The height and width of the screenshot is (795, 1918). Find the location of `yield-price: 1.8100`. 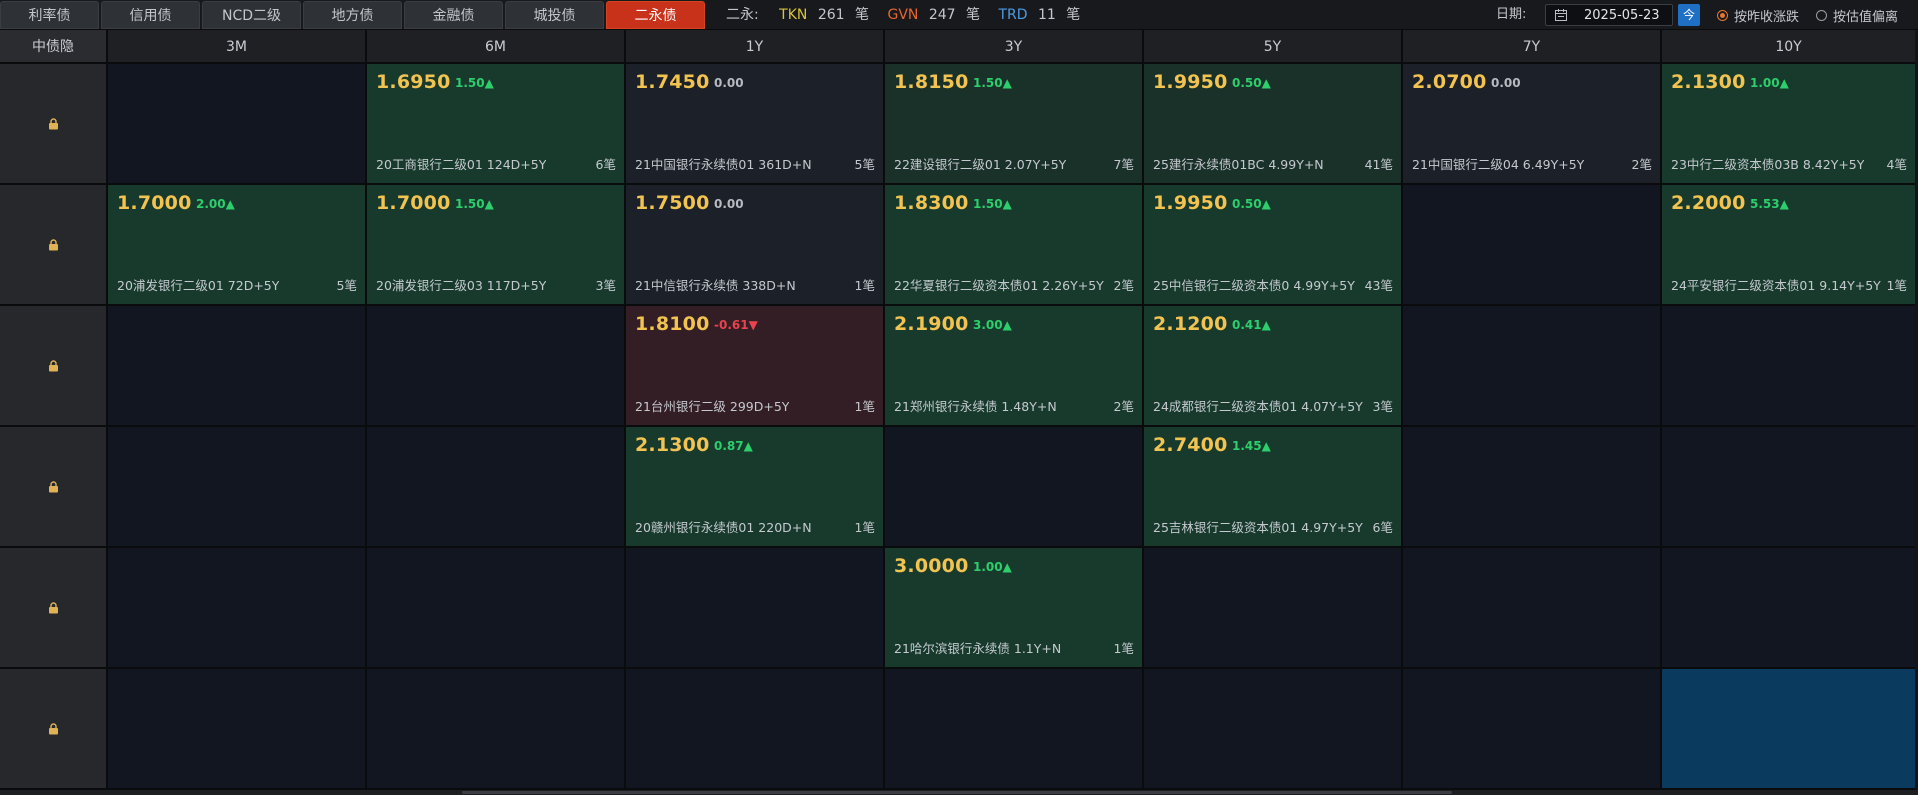

yield-price: 1.8100 is located at coordinates (672, 324).